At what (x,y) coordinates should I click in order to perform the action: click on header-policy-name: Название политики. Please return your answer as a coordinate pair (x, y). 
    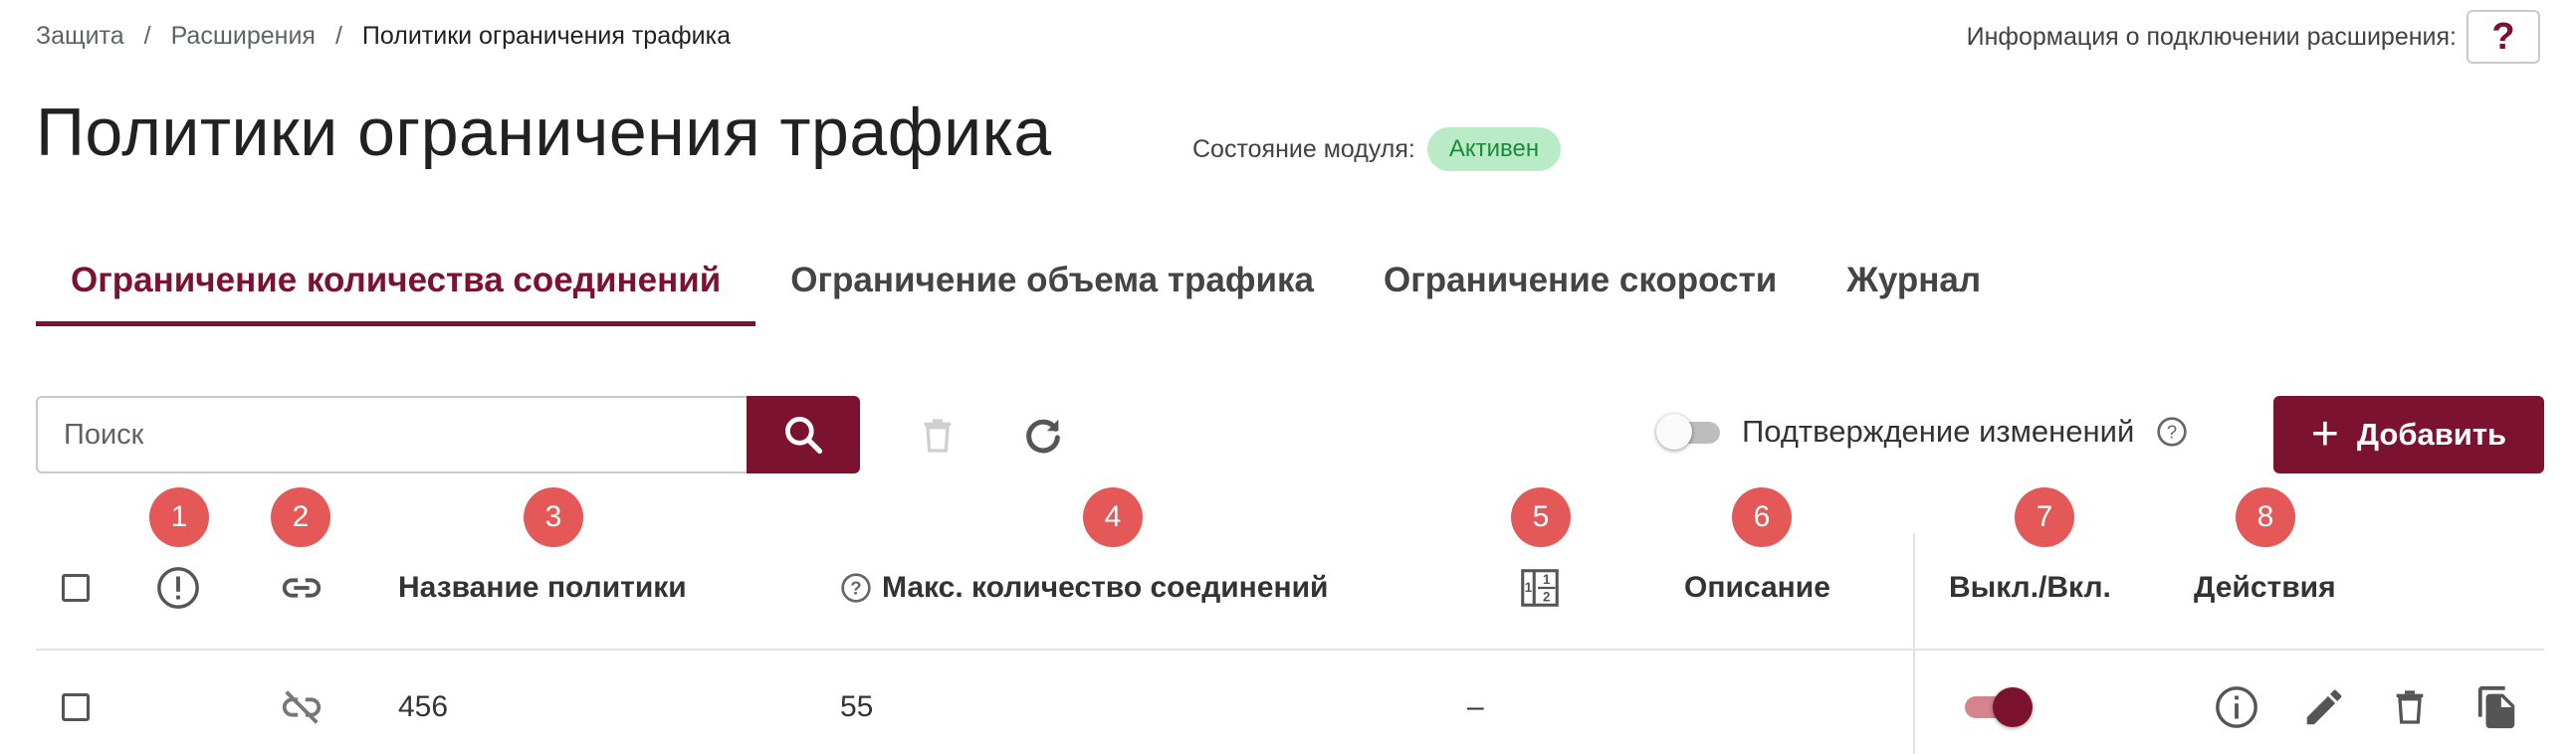
    Looking at the image, I should click on (542, 588).